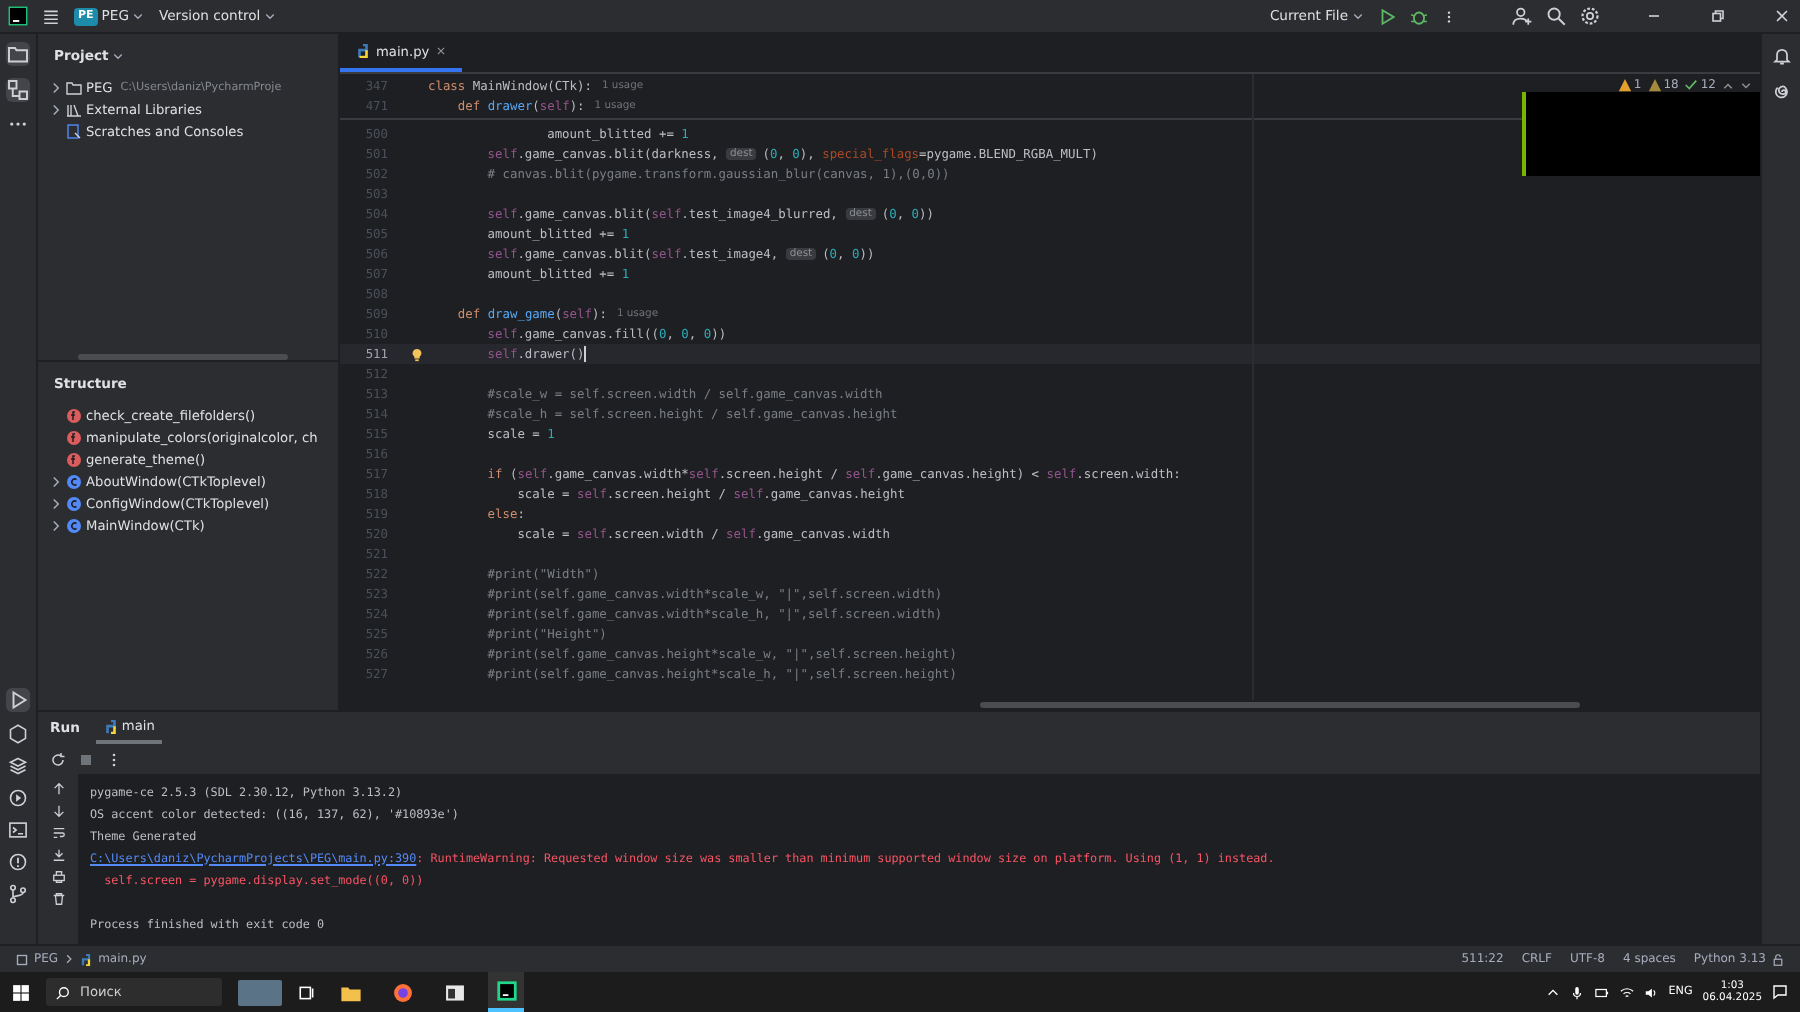  I want to click on rerun-icon, so click(58, 759).